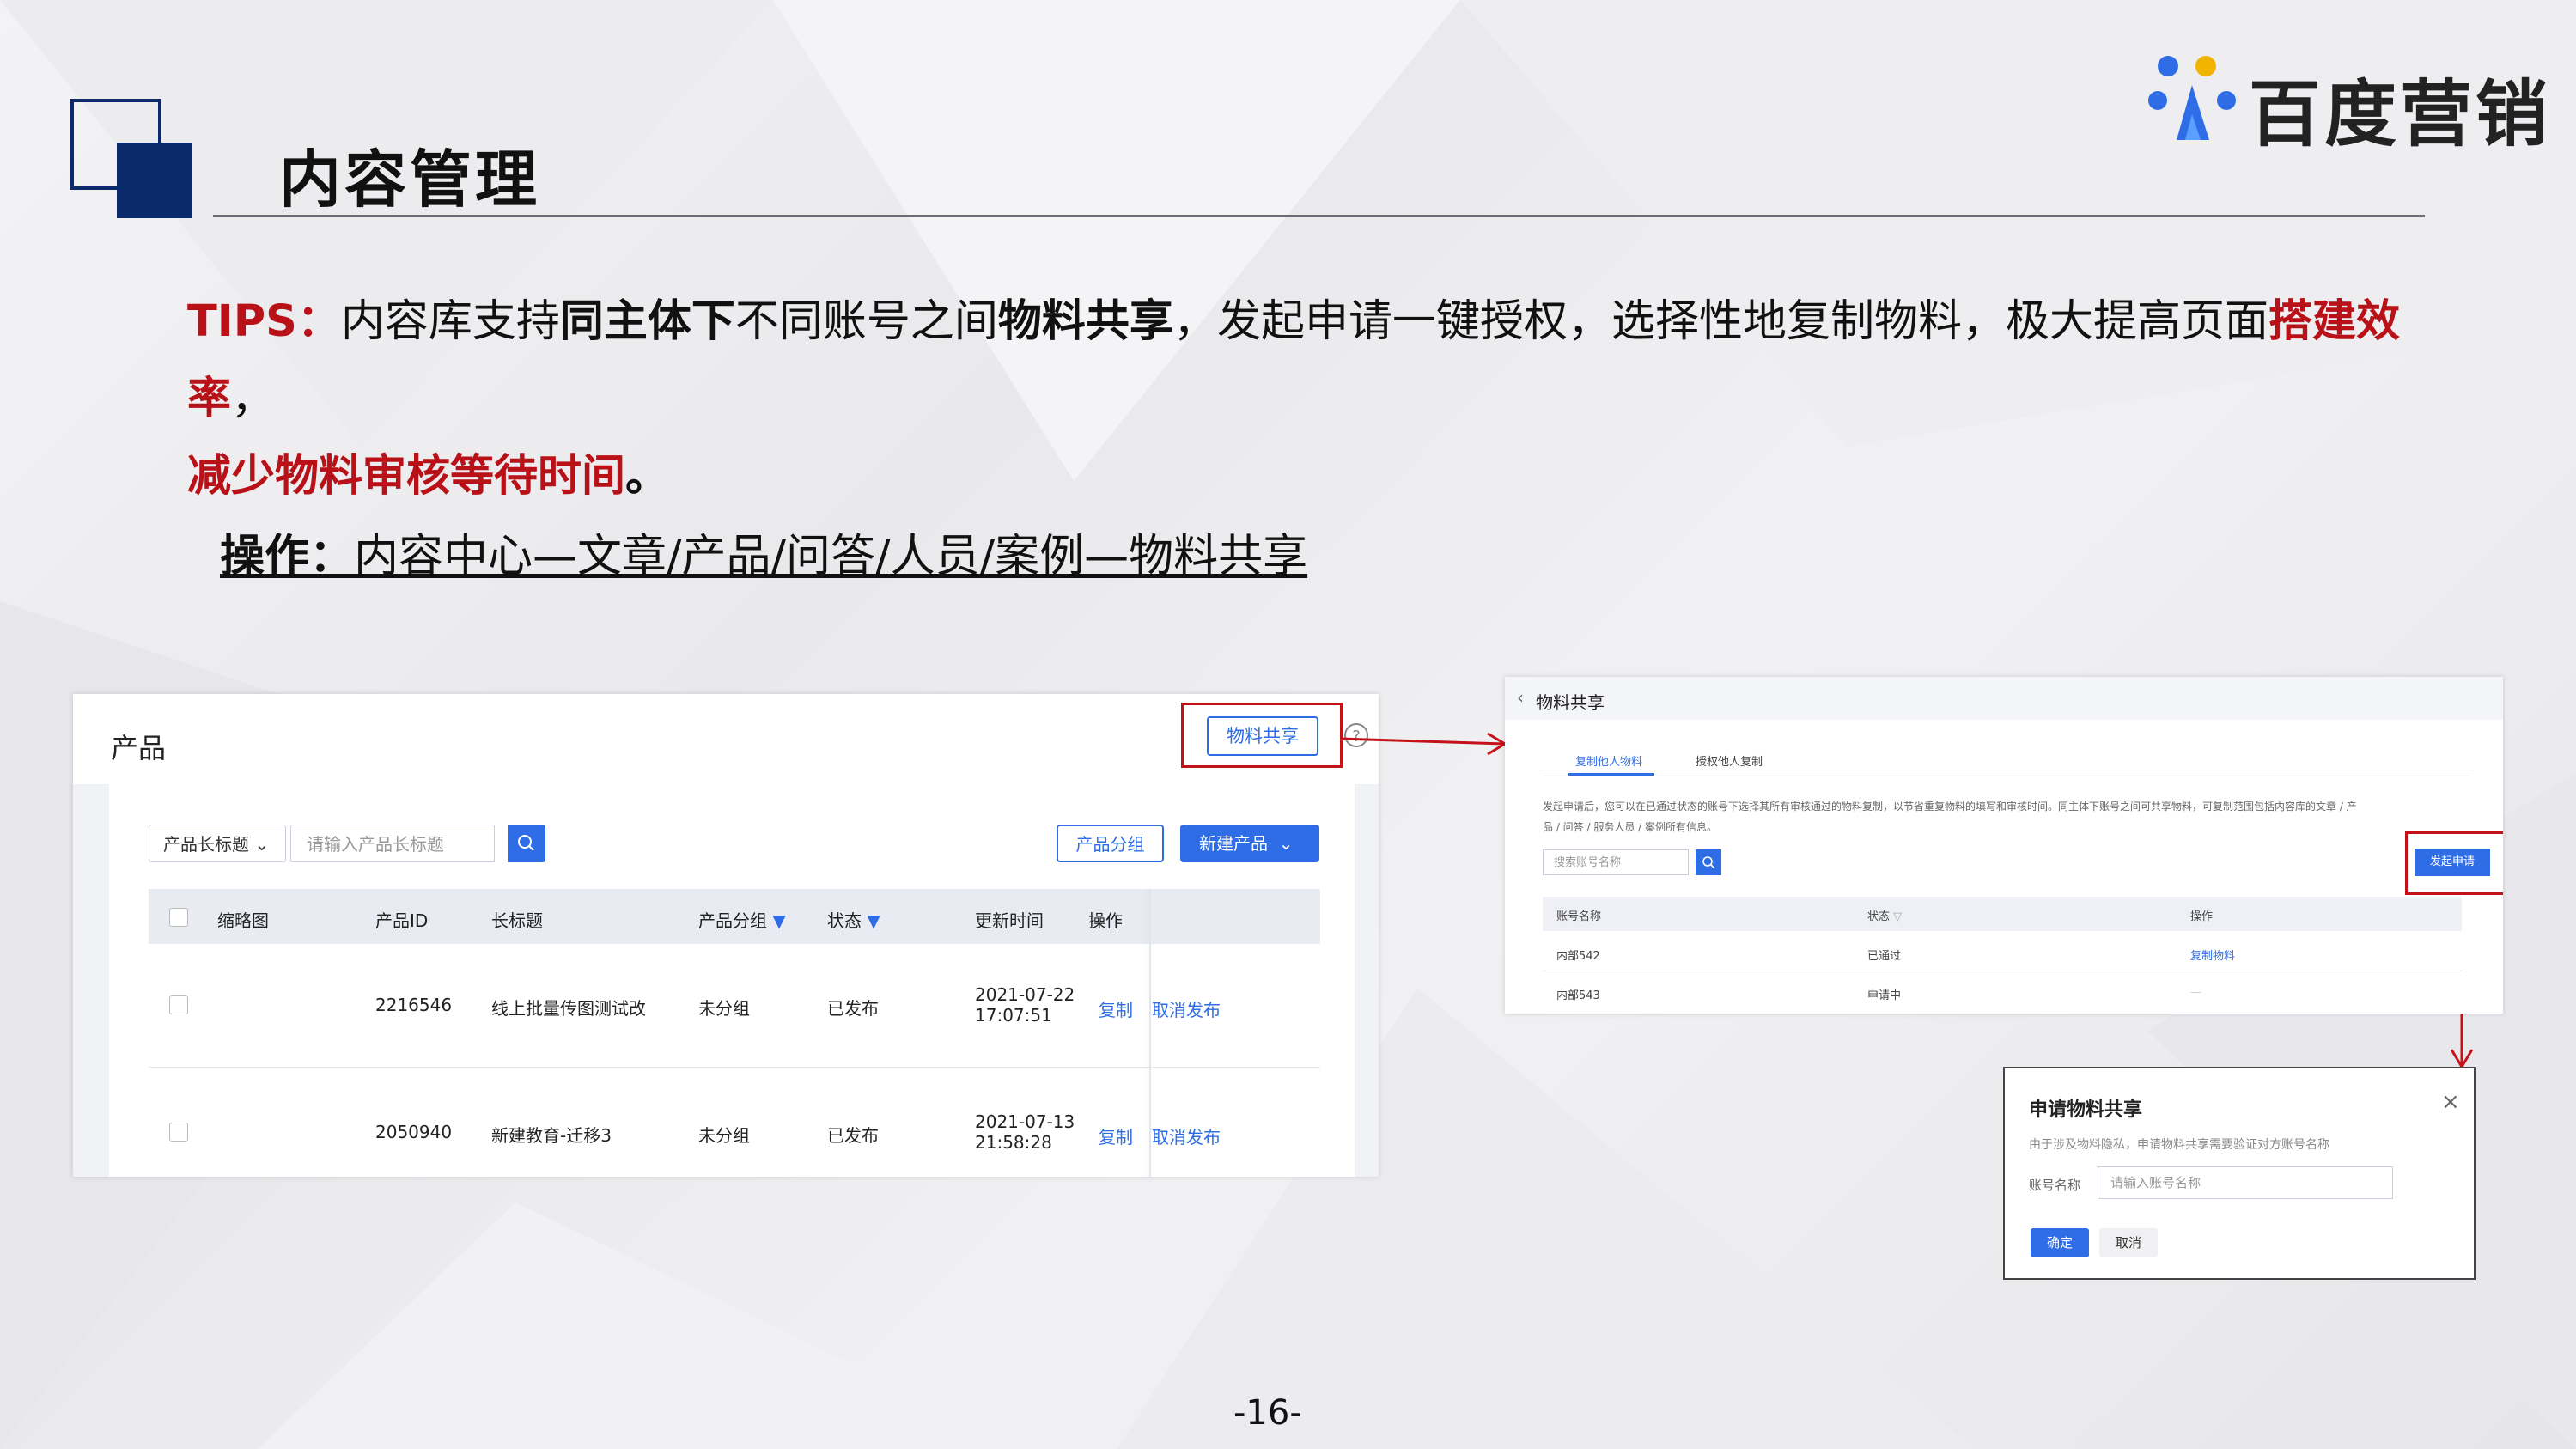  I want to click on account-search-input: 搜索账号名称, so click(1616, 862).